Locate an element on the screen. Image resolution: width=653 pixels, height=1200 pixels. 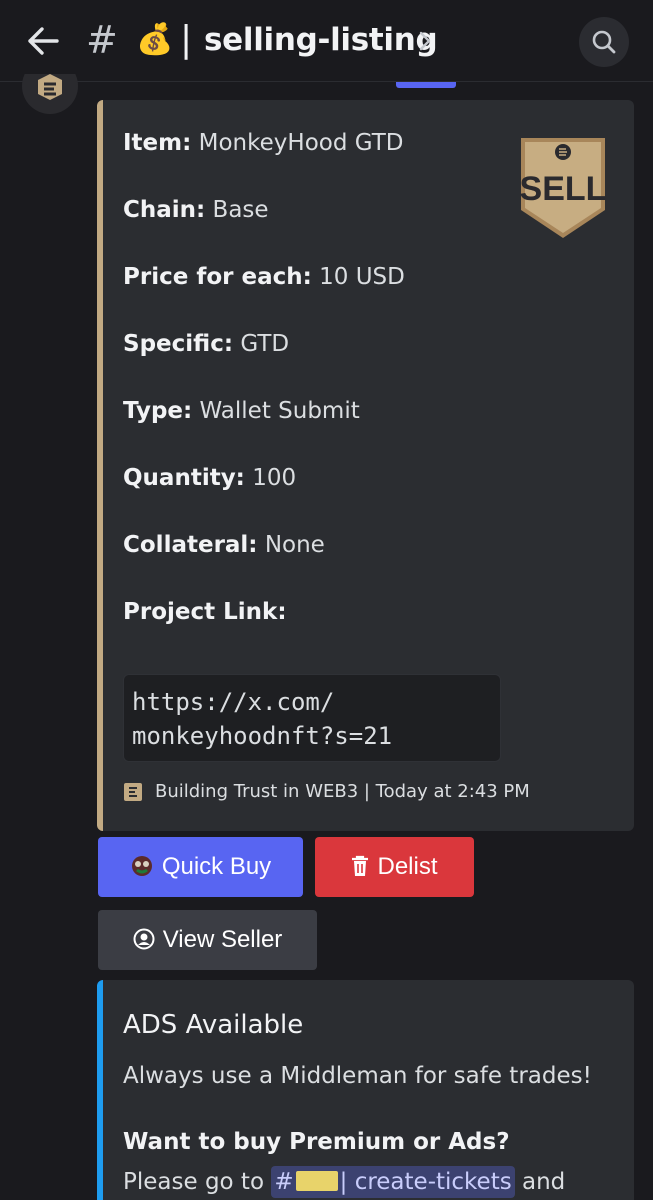
channel-header: # 💰 | selling-listing is located at coordinates (326, 41).